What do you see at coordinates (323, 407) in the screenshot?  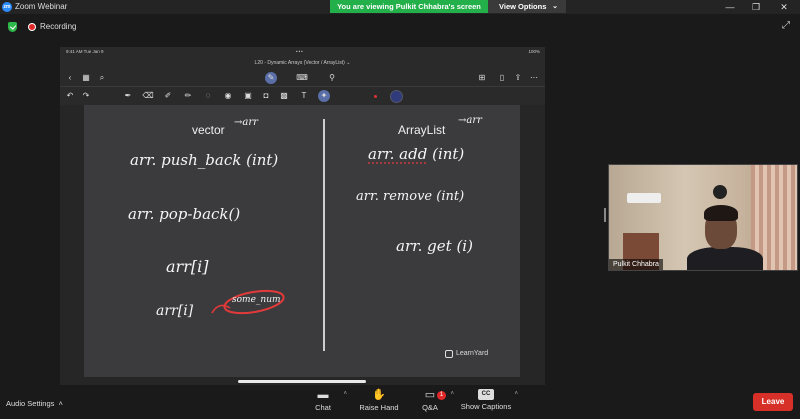 I see `chat-label: Chat` at bounding box center [323, 407].